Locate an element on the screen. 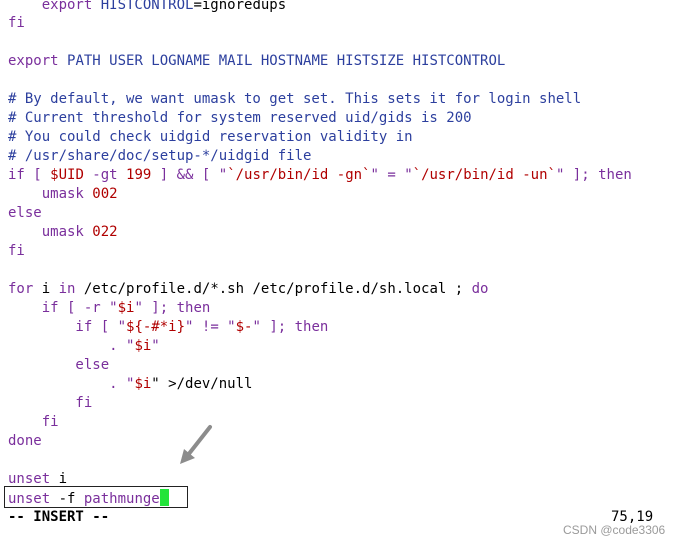 This screenshot has width=693, height=547. code-line-outer-fi: fi is located at coordinates (33, 422).